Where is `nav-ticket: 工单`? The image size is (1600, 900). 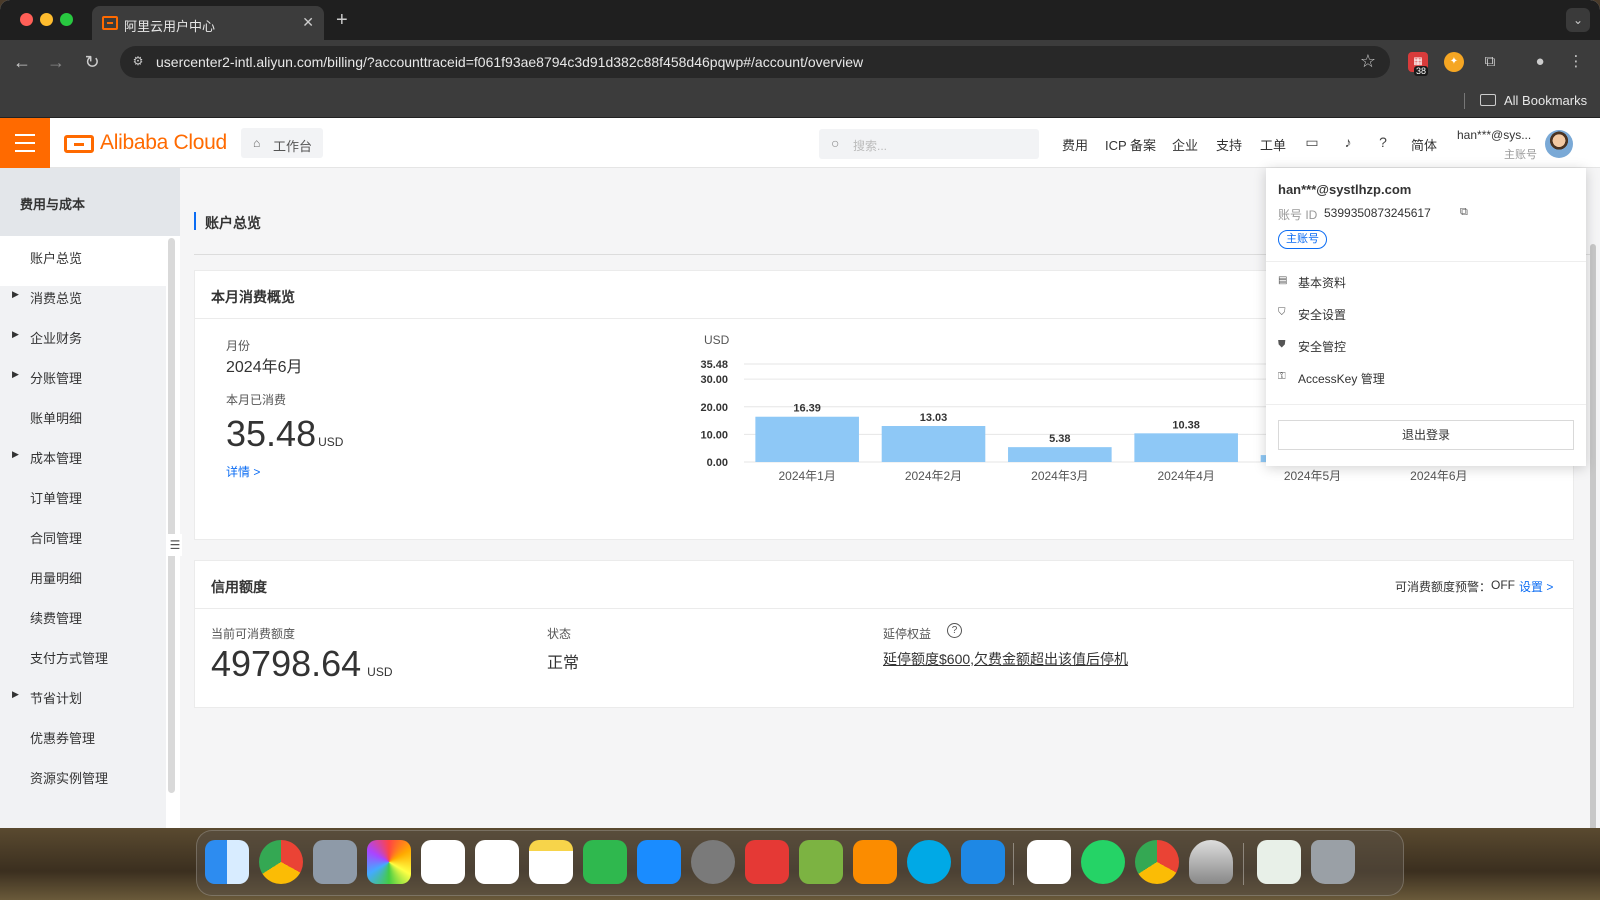
nav-ticket: 工单 is located at coordinates (1273, 144).